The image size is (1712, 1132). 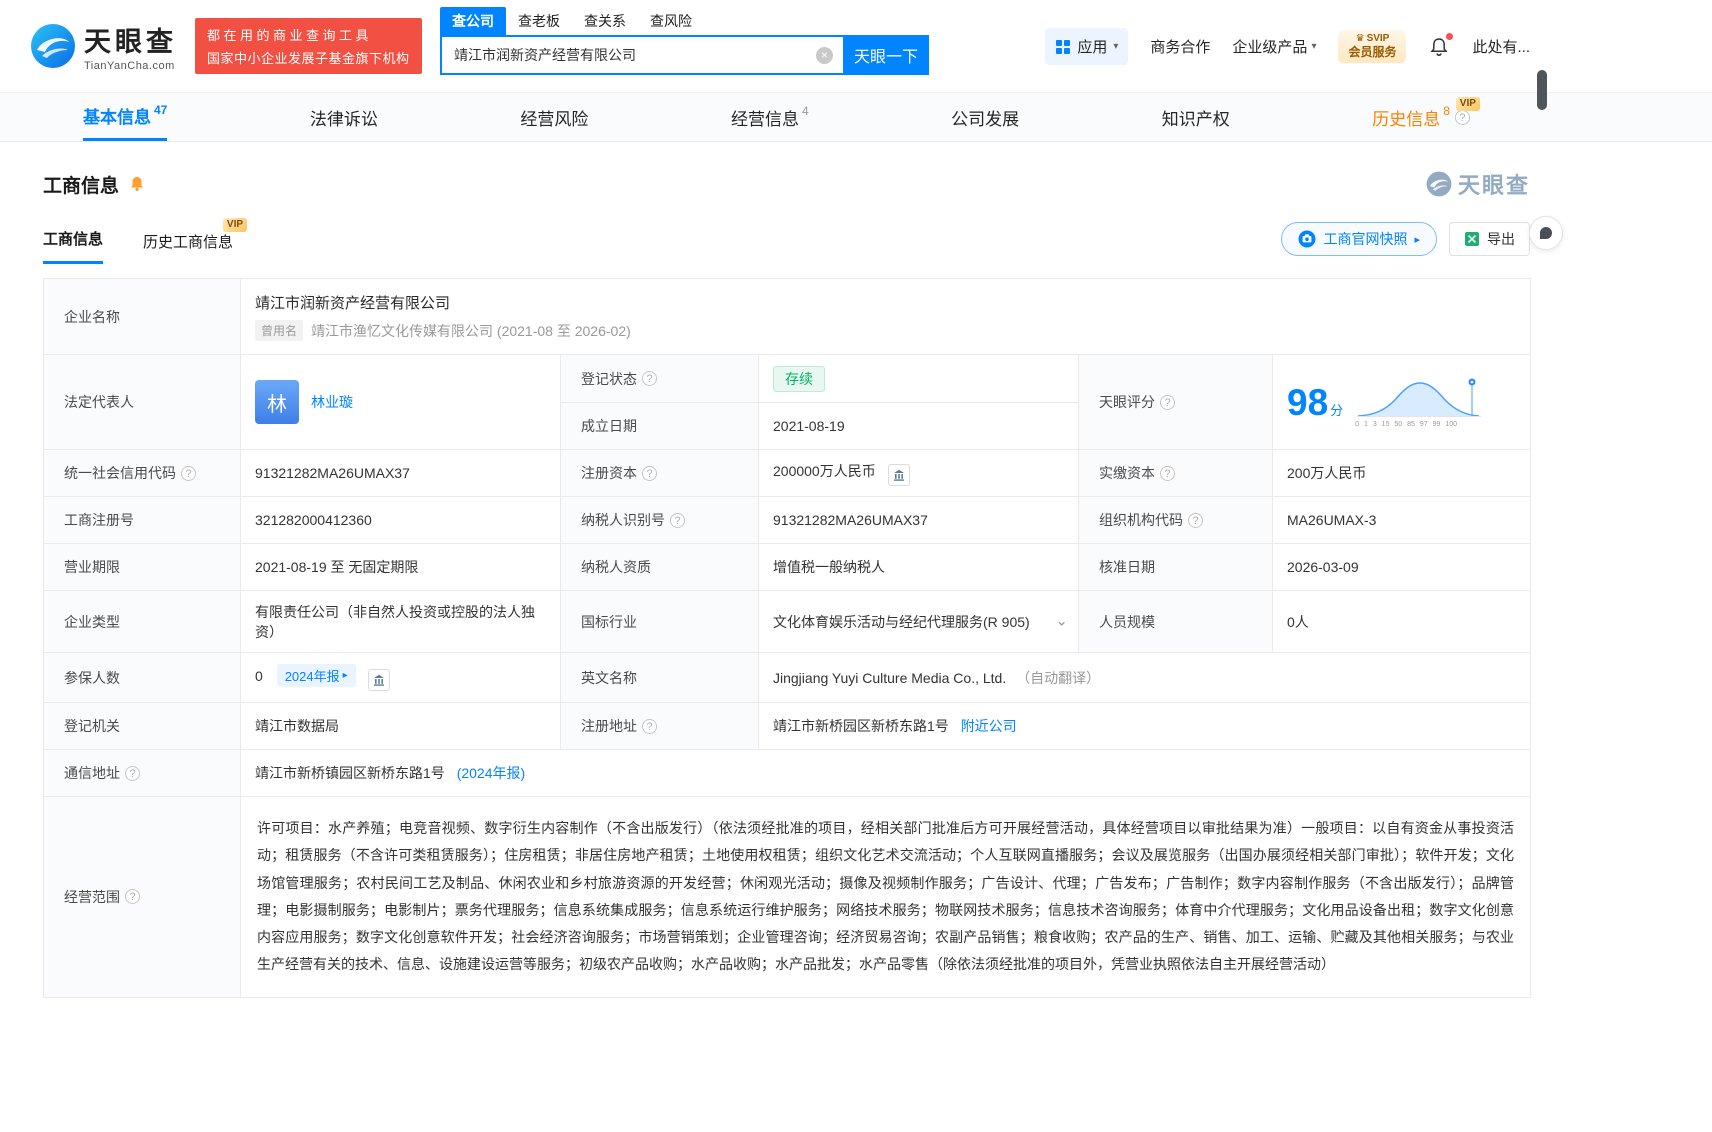 I want to click on insured-value: 0, so click(x=259, y=676).